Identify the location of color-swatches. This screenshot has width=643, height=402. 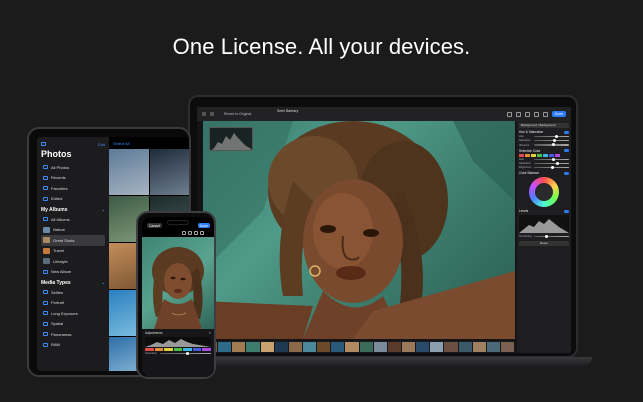
(544, 155).